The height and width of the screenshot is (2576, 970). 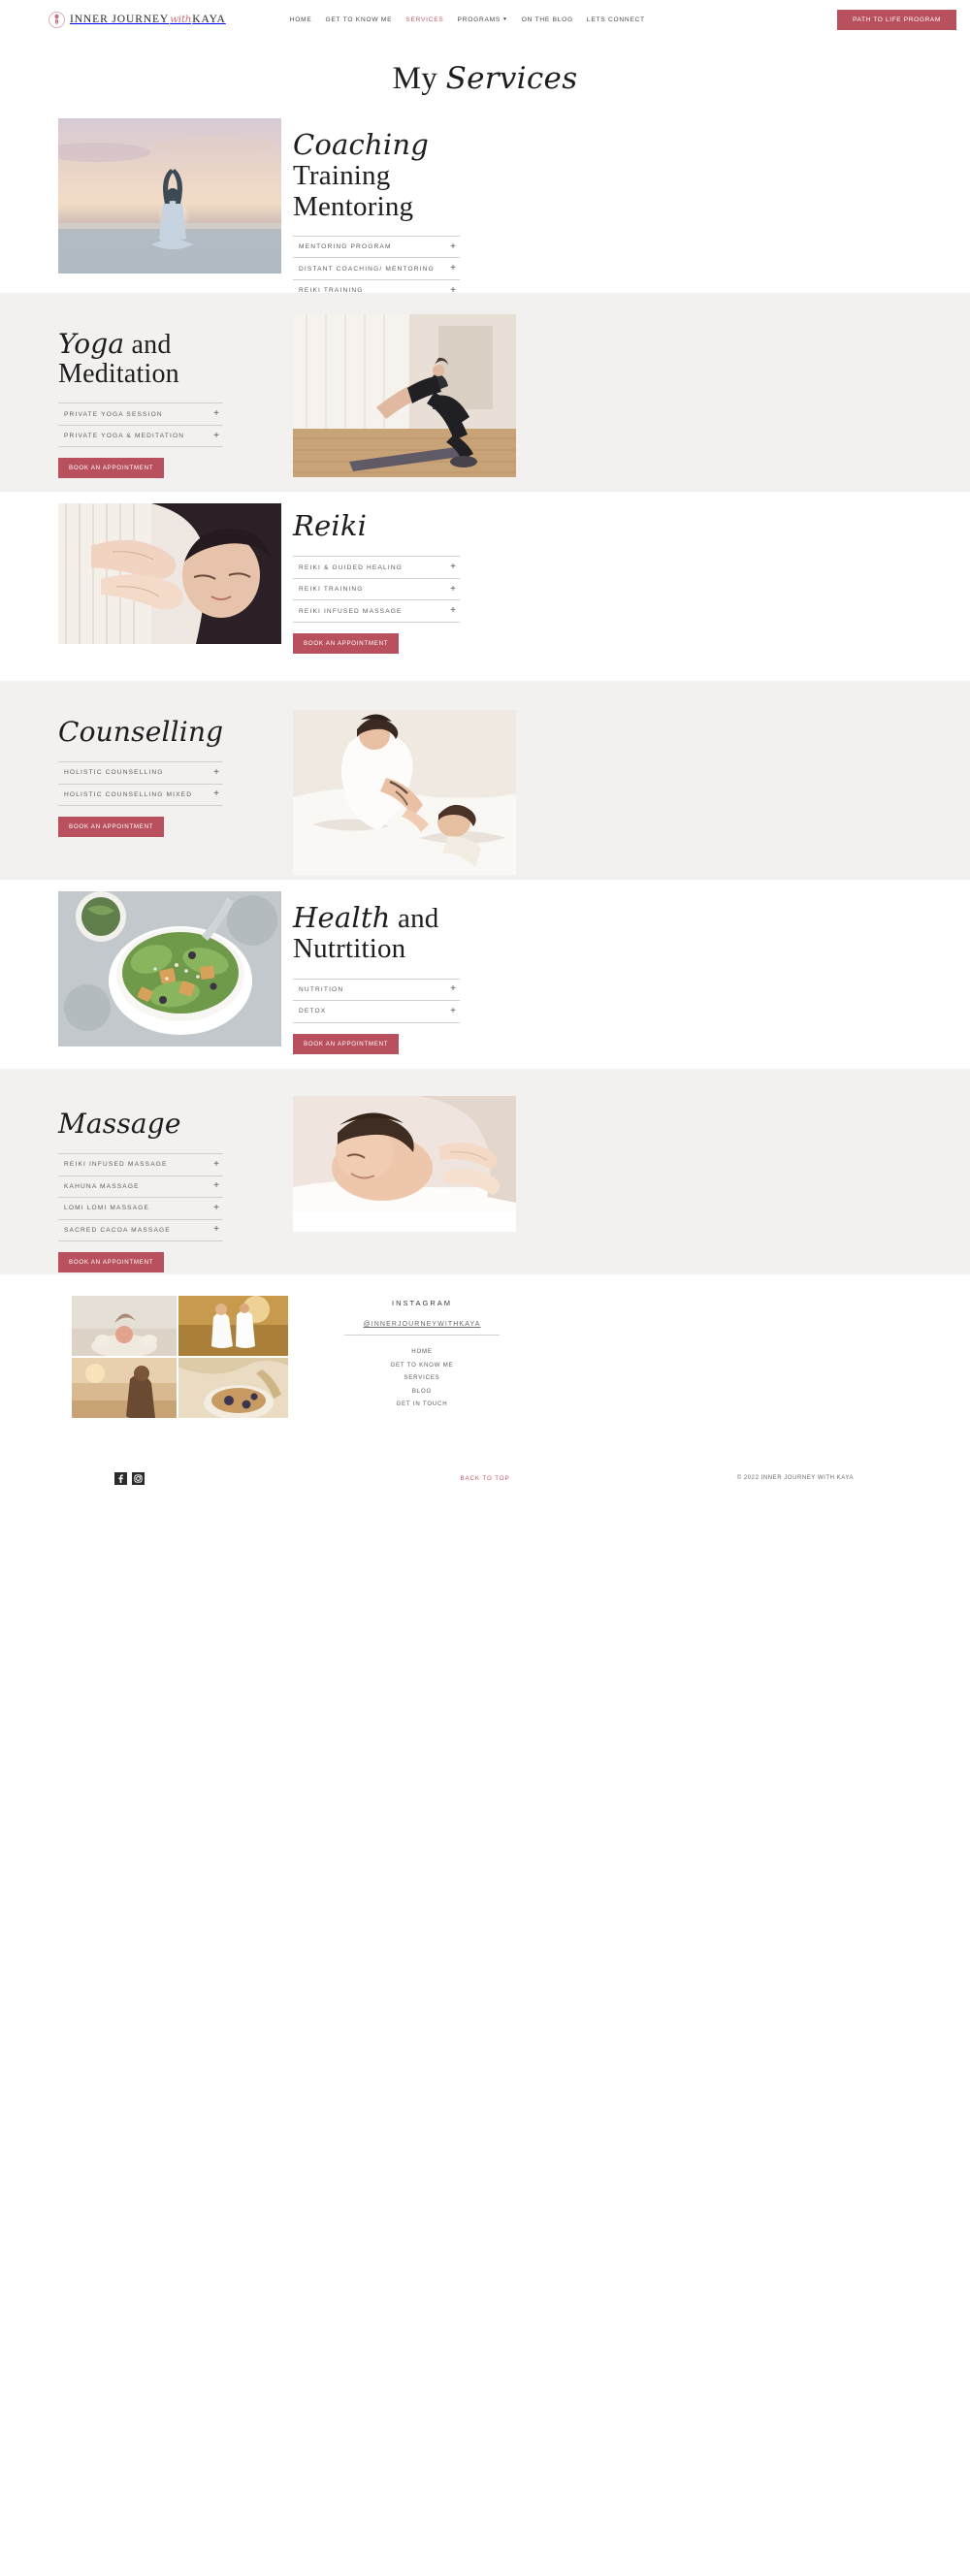 I want to click on footer-link-services: SERVICES, so click(x=422, y=1377).